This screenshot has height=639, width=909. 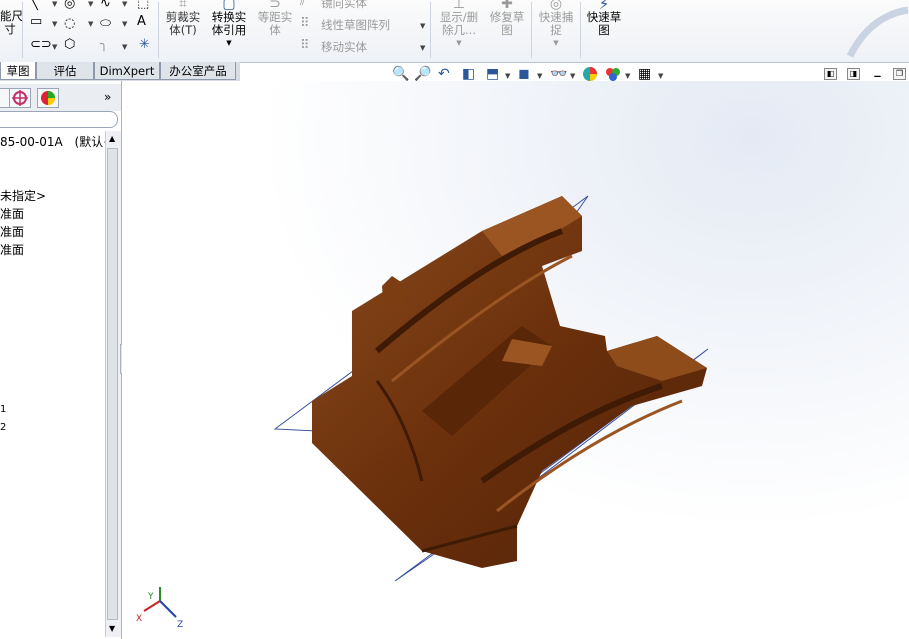 I want to click on tab-office-products: 办公室产品, so click(x=198, y=71).